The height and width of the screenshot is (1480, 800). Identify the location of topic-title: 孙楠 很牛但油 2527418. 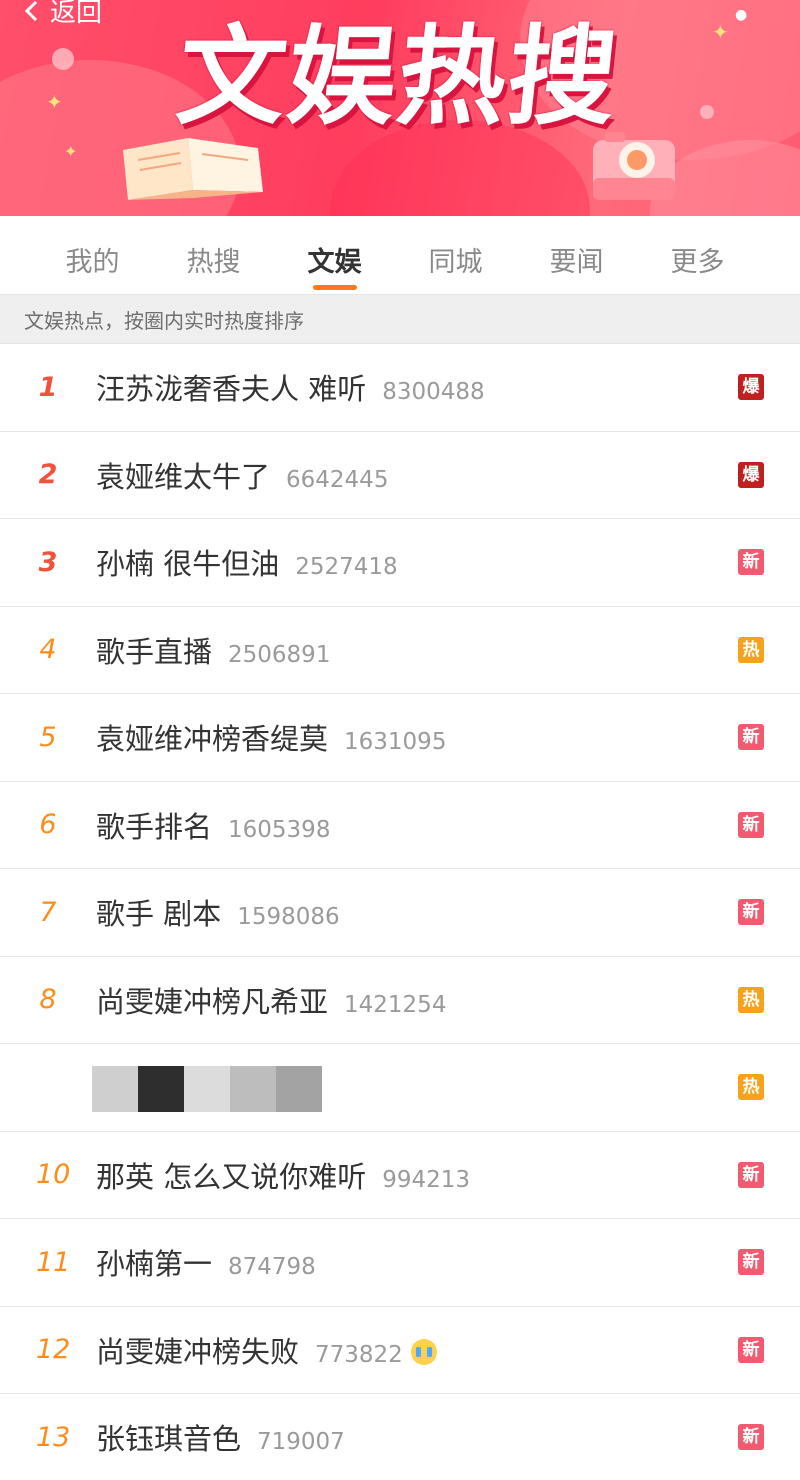
(247, 562).